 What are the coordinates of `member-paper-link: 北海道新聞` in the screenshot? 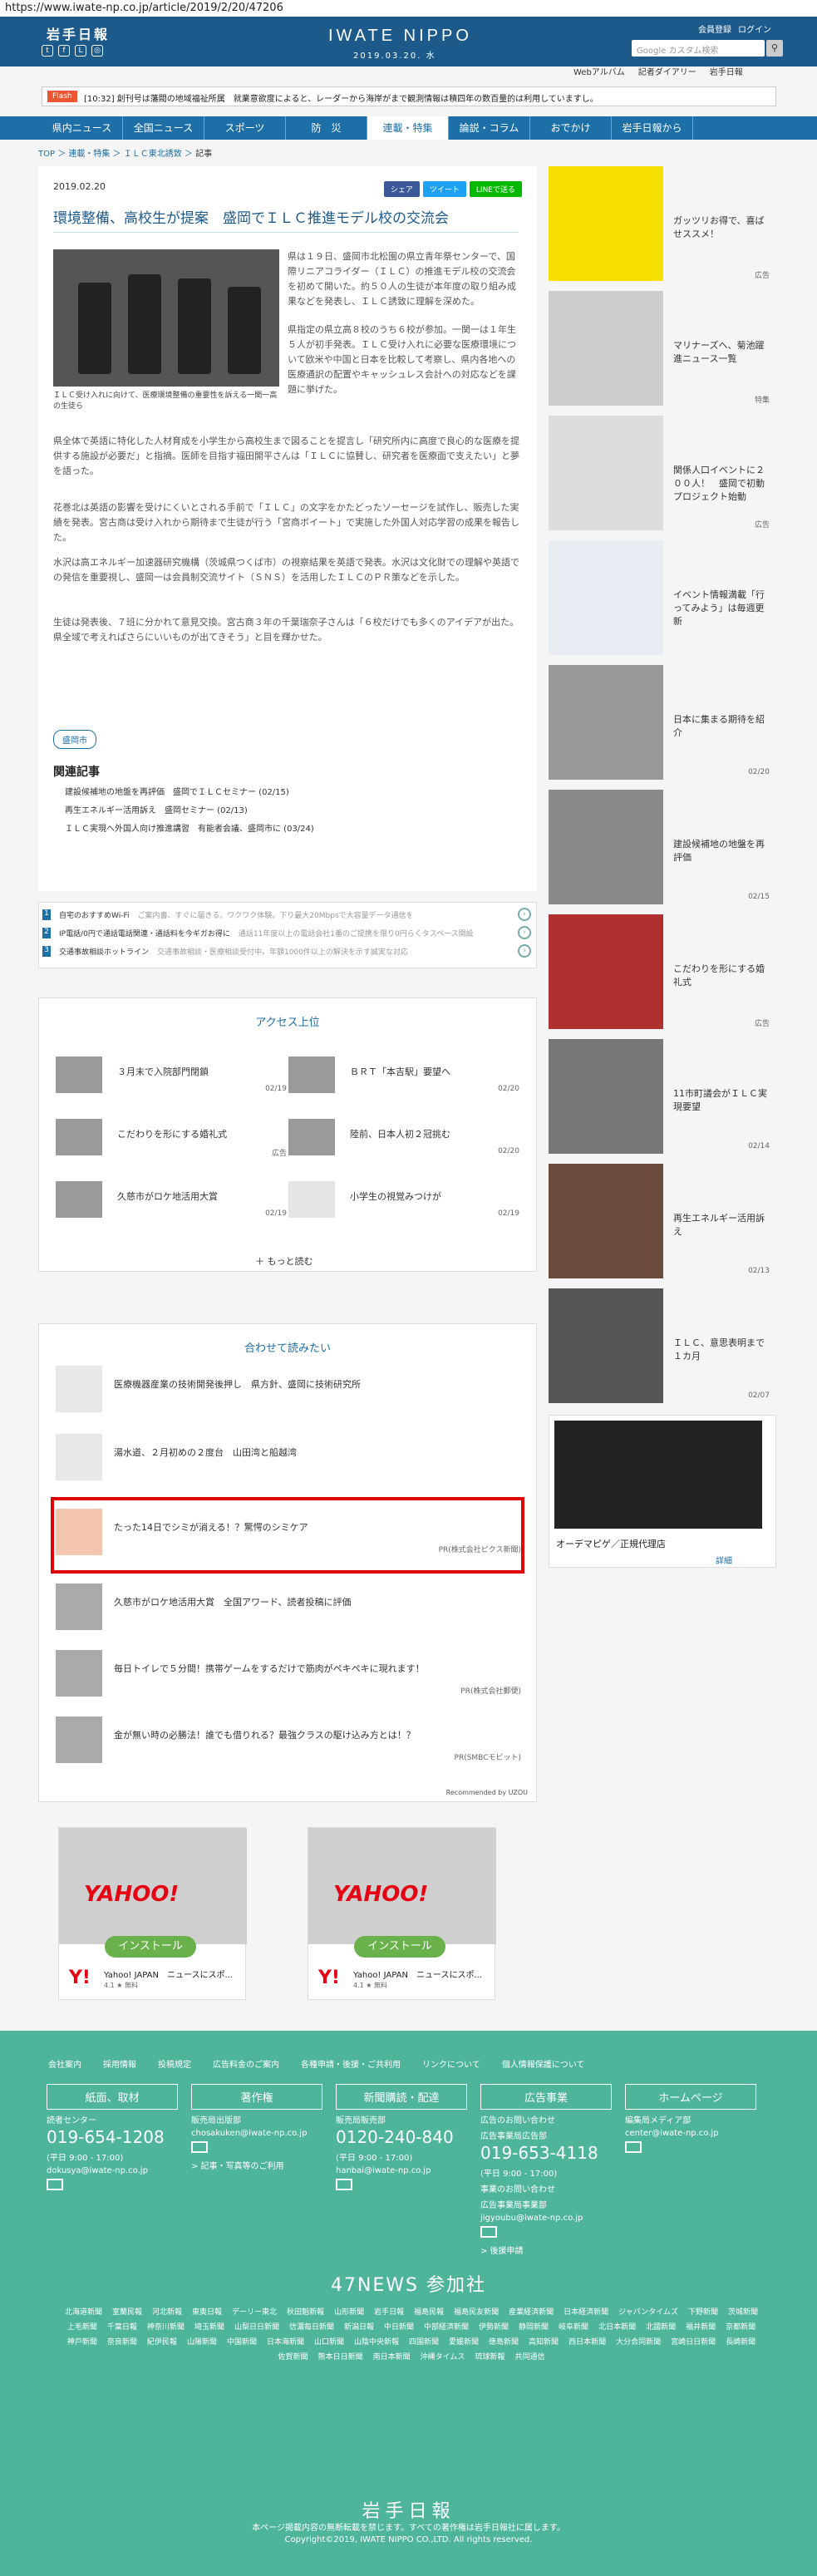 It's located at (84, 2312).